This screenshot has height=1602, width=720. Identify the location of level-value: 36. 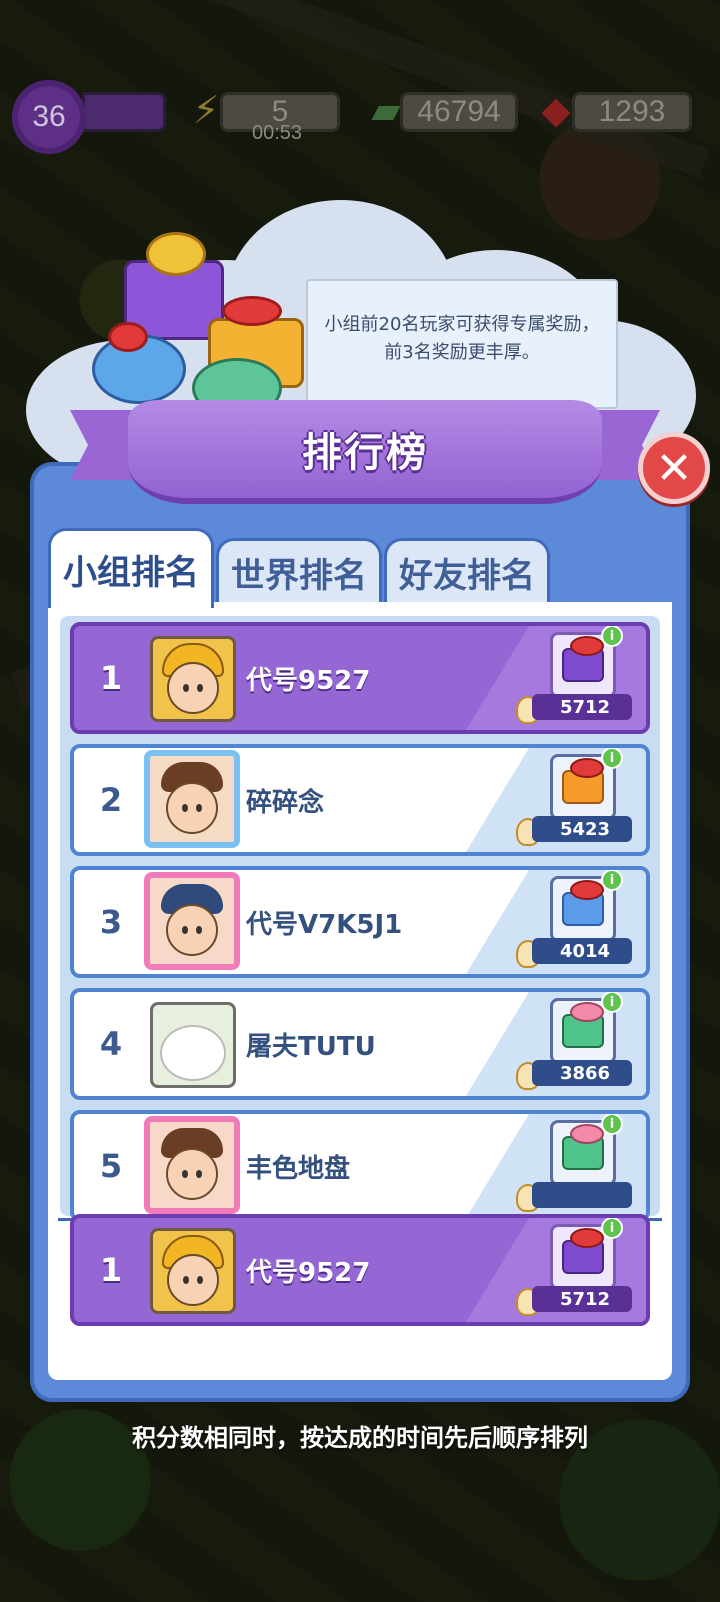
(49, 116).